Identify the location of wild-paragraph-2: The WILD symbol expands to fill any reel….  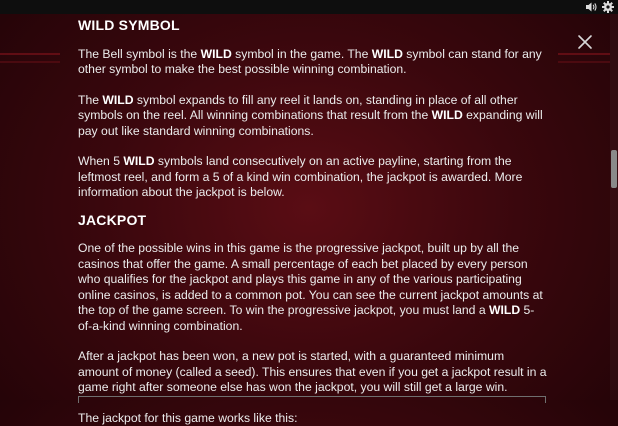
(313, 116).